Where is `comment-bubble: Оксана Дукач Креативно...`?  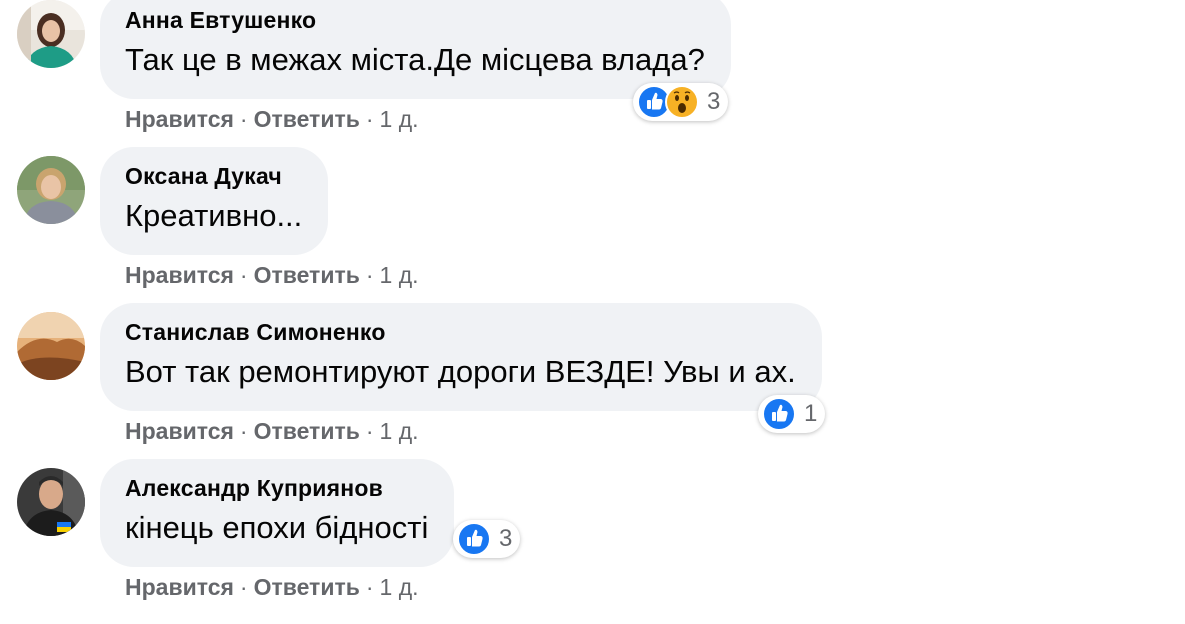
comment-bubble: Оксана Дукач Креативно... is located at coordinates (214, 201).